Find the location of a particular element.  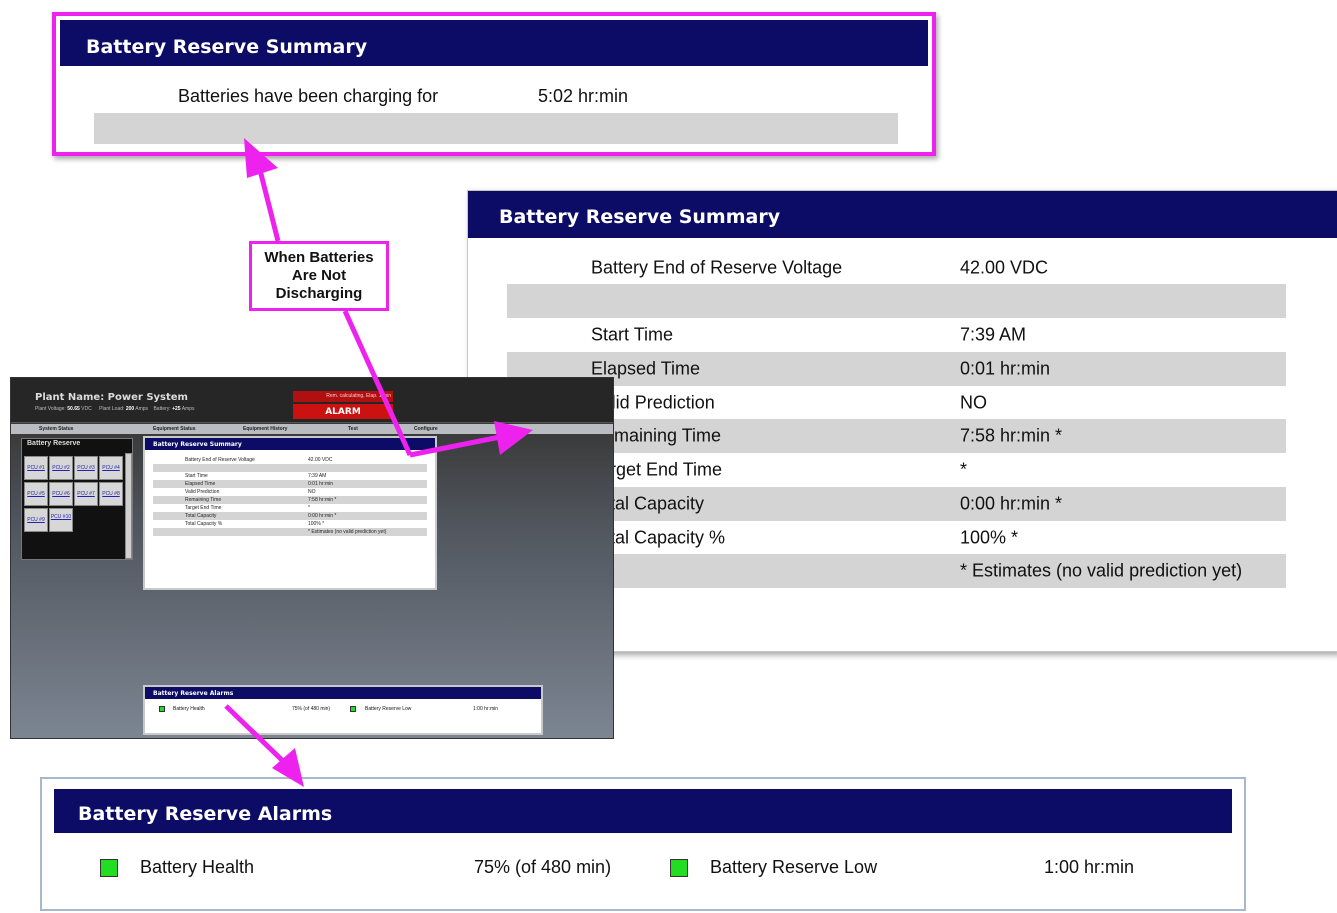

summary-row-value: * Estimates (no valid prediction yet) is located at coordinates (1101, 570).